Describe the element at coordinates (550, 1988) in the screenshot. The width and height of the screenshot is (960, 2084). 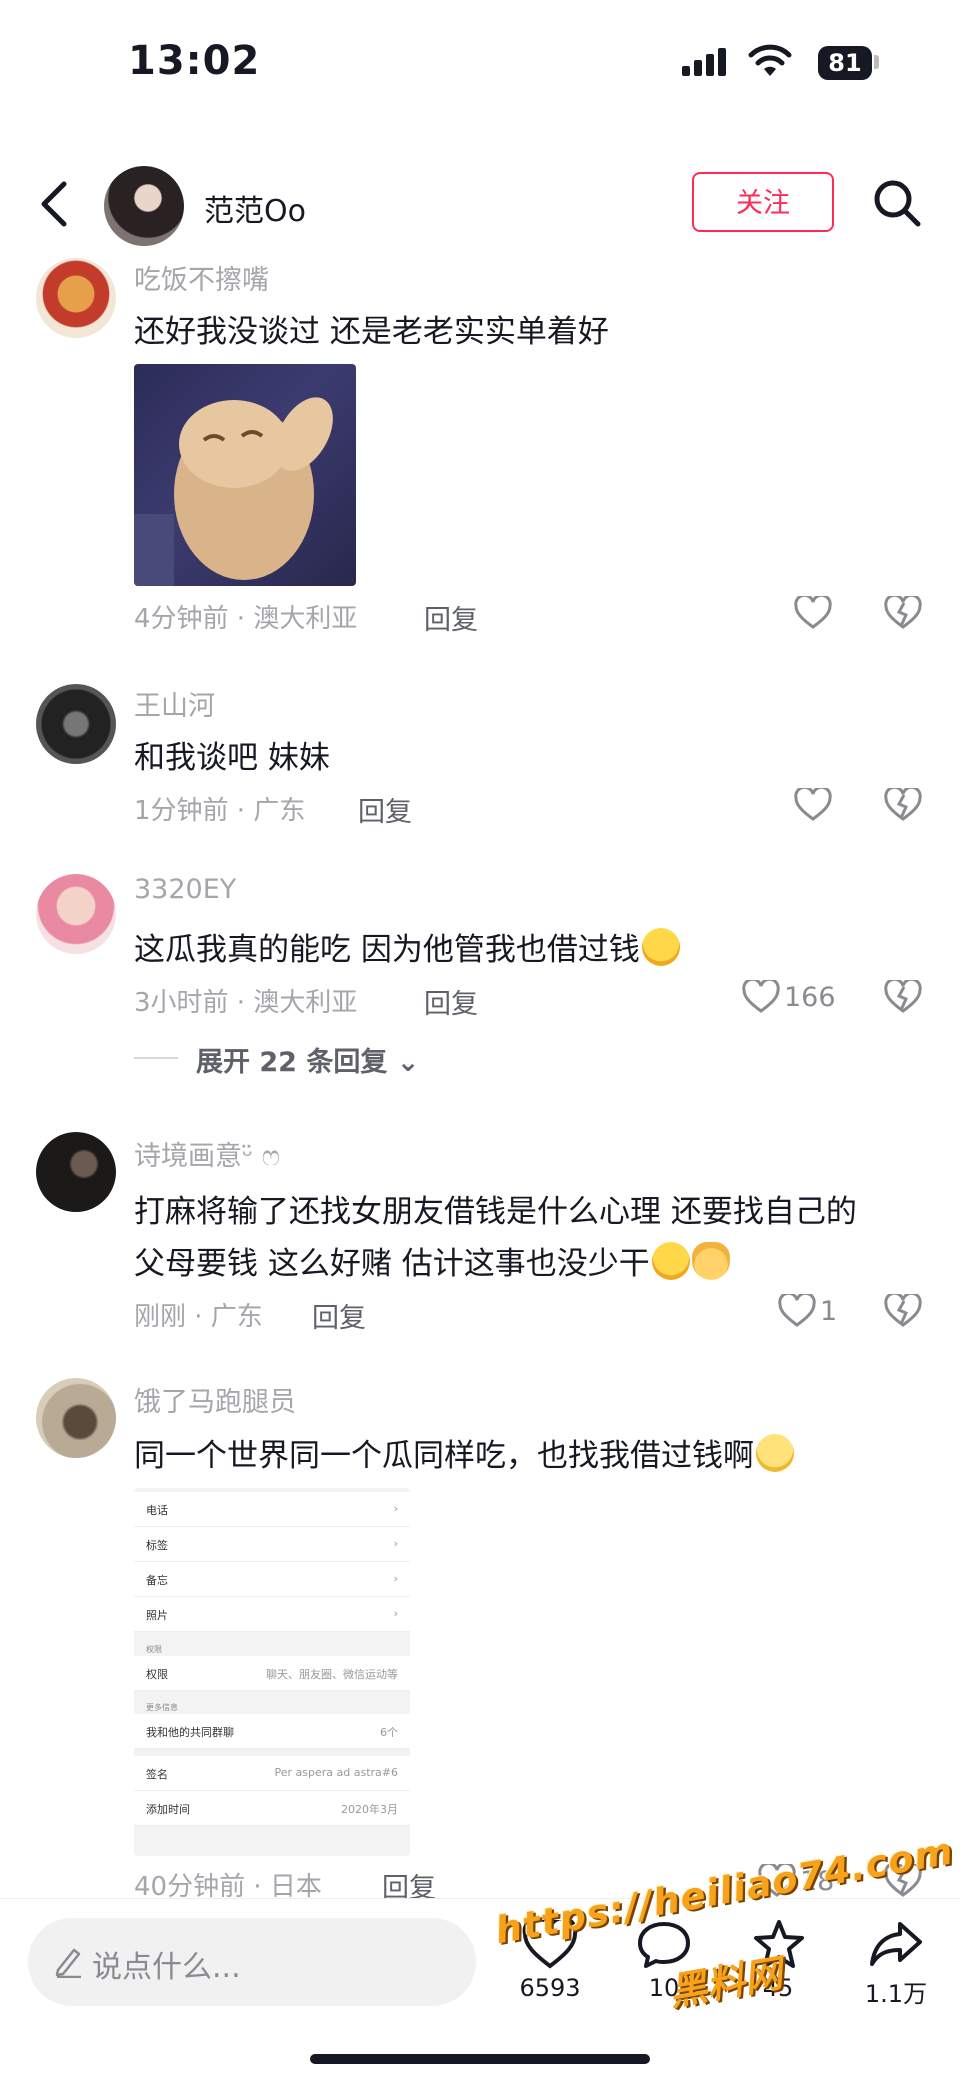
I see `like-count: 6593` at that location.